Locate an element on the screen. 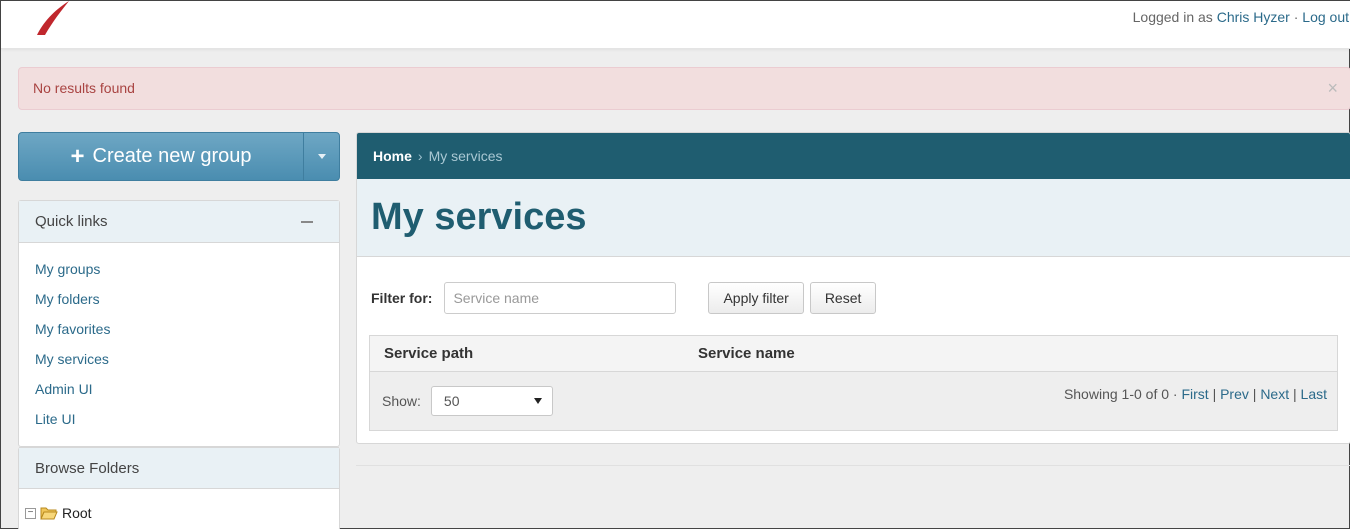 Image resolution: width=1350 pixels, height=529 pixels. quick-link-my-folders: My folders is located at coordinates (67, 299).